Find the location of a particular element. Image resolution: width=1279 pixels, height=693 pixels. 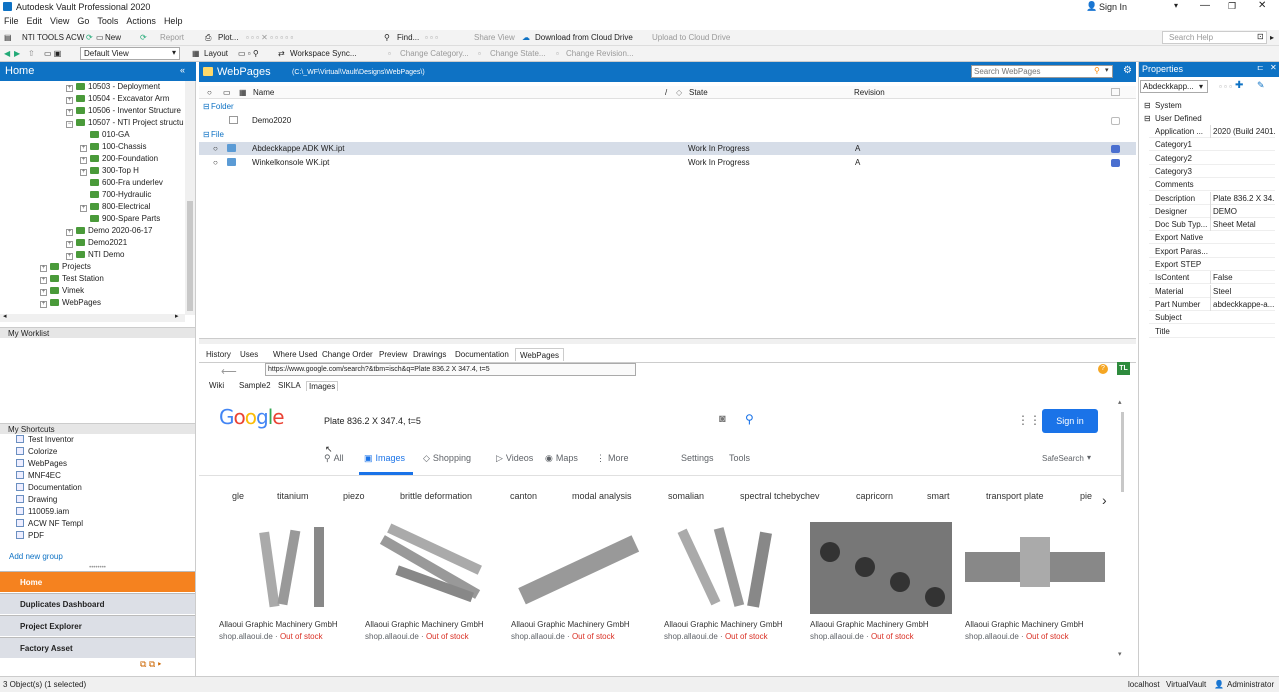

related-chip: modal analysis is located at coordinates (602, 496).